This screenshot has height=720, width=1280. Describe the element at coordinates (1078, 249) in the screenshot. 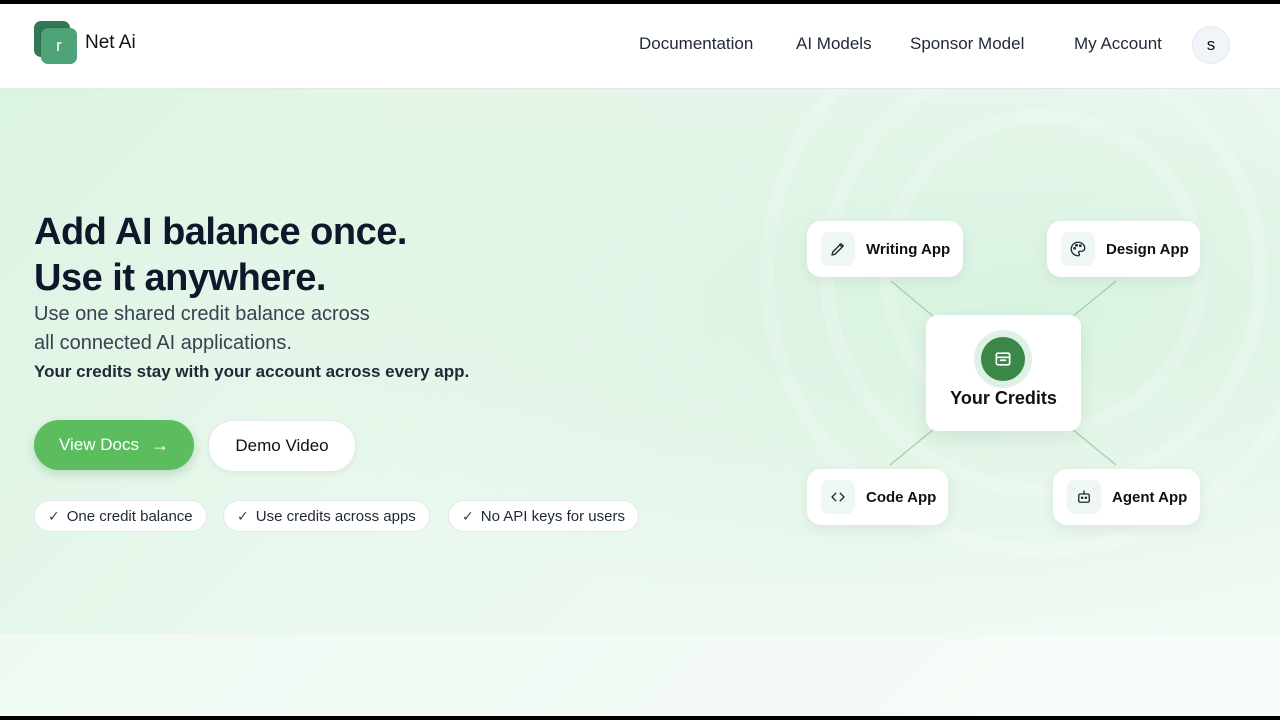

I see `palette-icon` at that location.